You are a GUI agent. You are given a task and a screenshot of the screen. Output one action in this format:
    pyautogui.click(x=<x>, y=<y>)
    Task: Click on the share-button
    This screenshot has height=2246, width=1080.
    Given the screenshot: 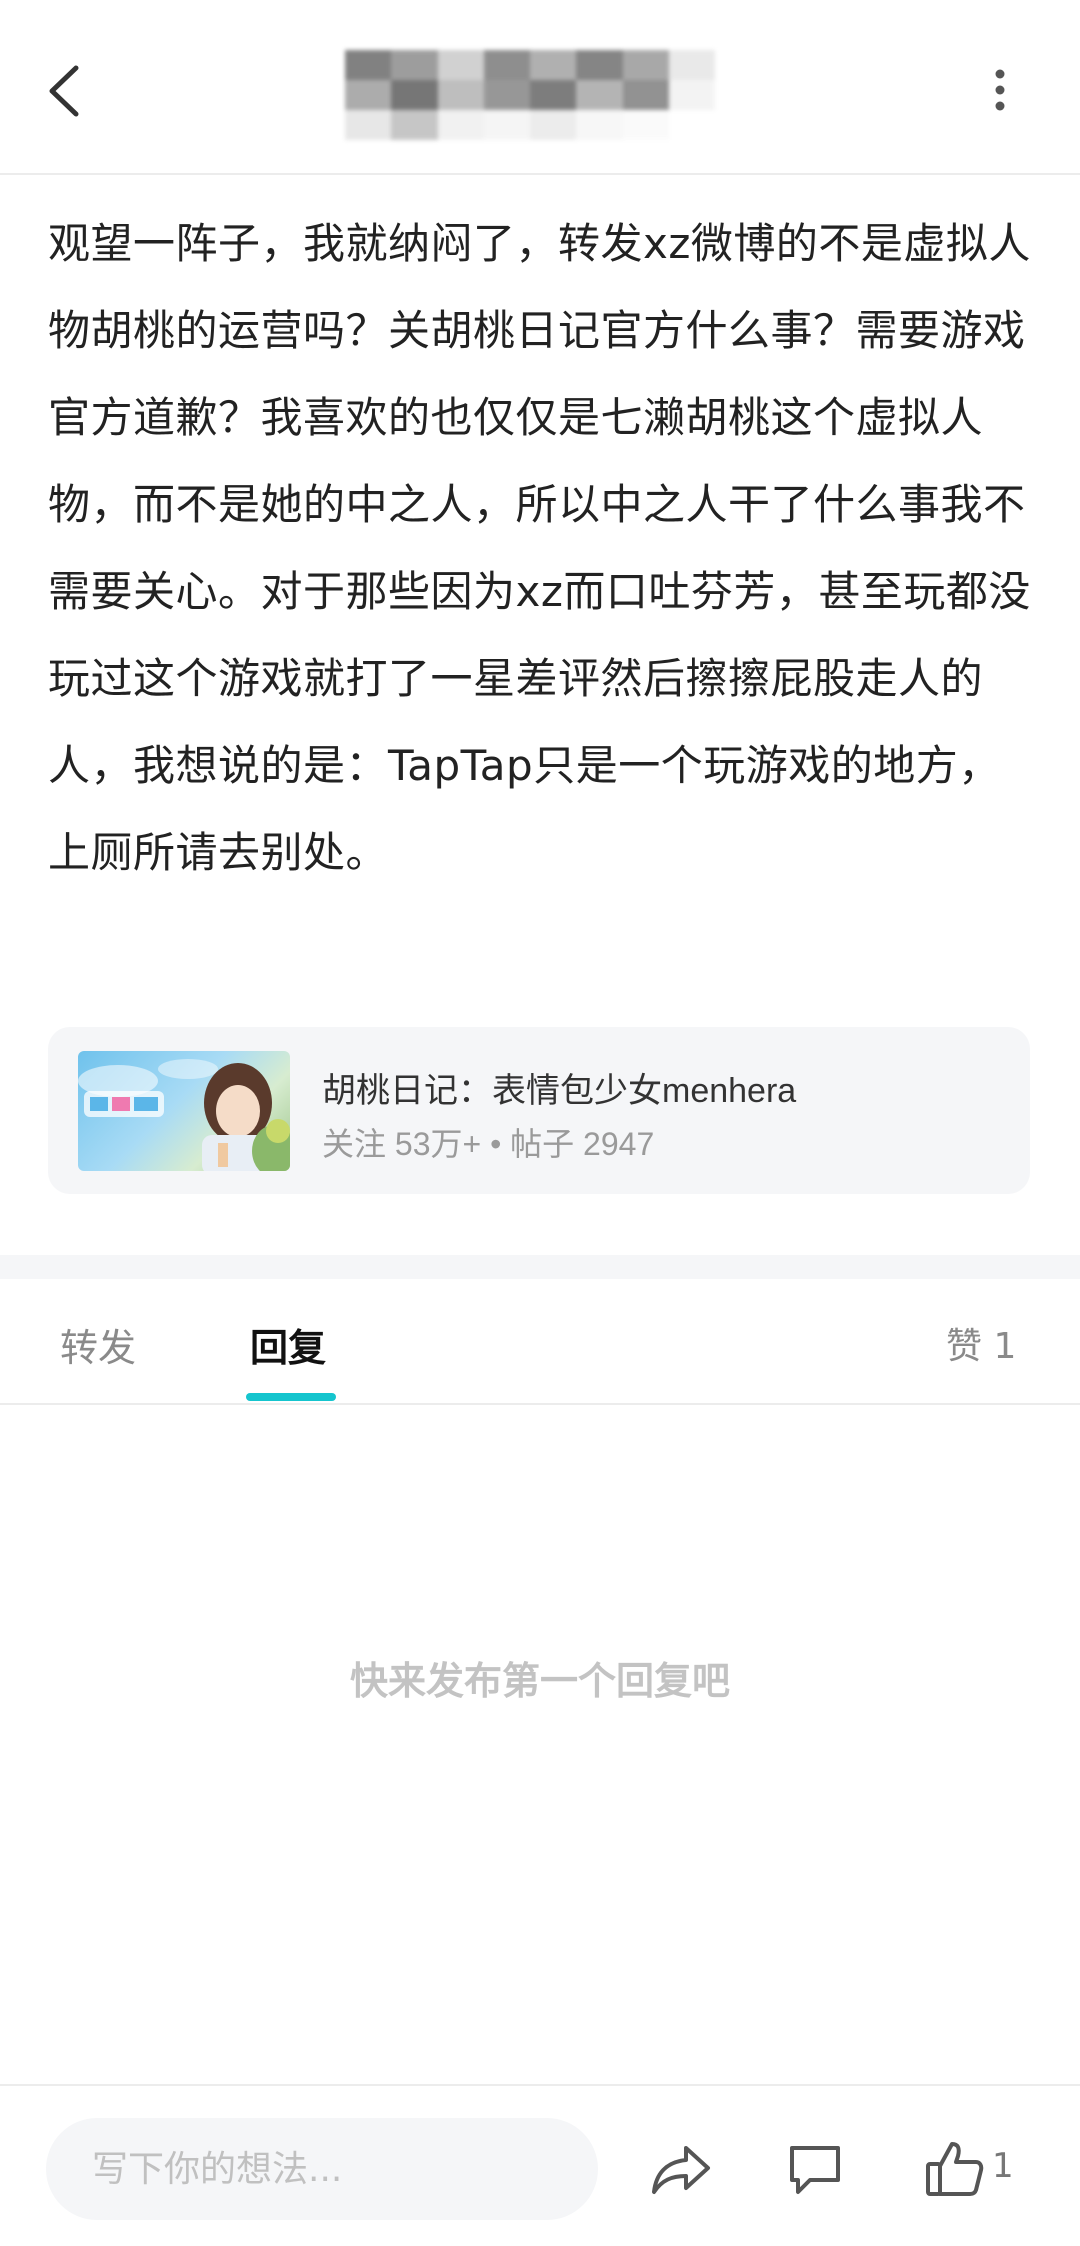 What is the action you would take?
    pyautogui.click(x=681, y=2169)
    